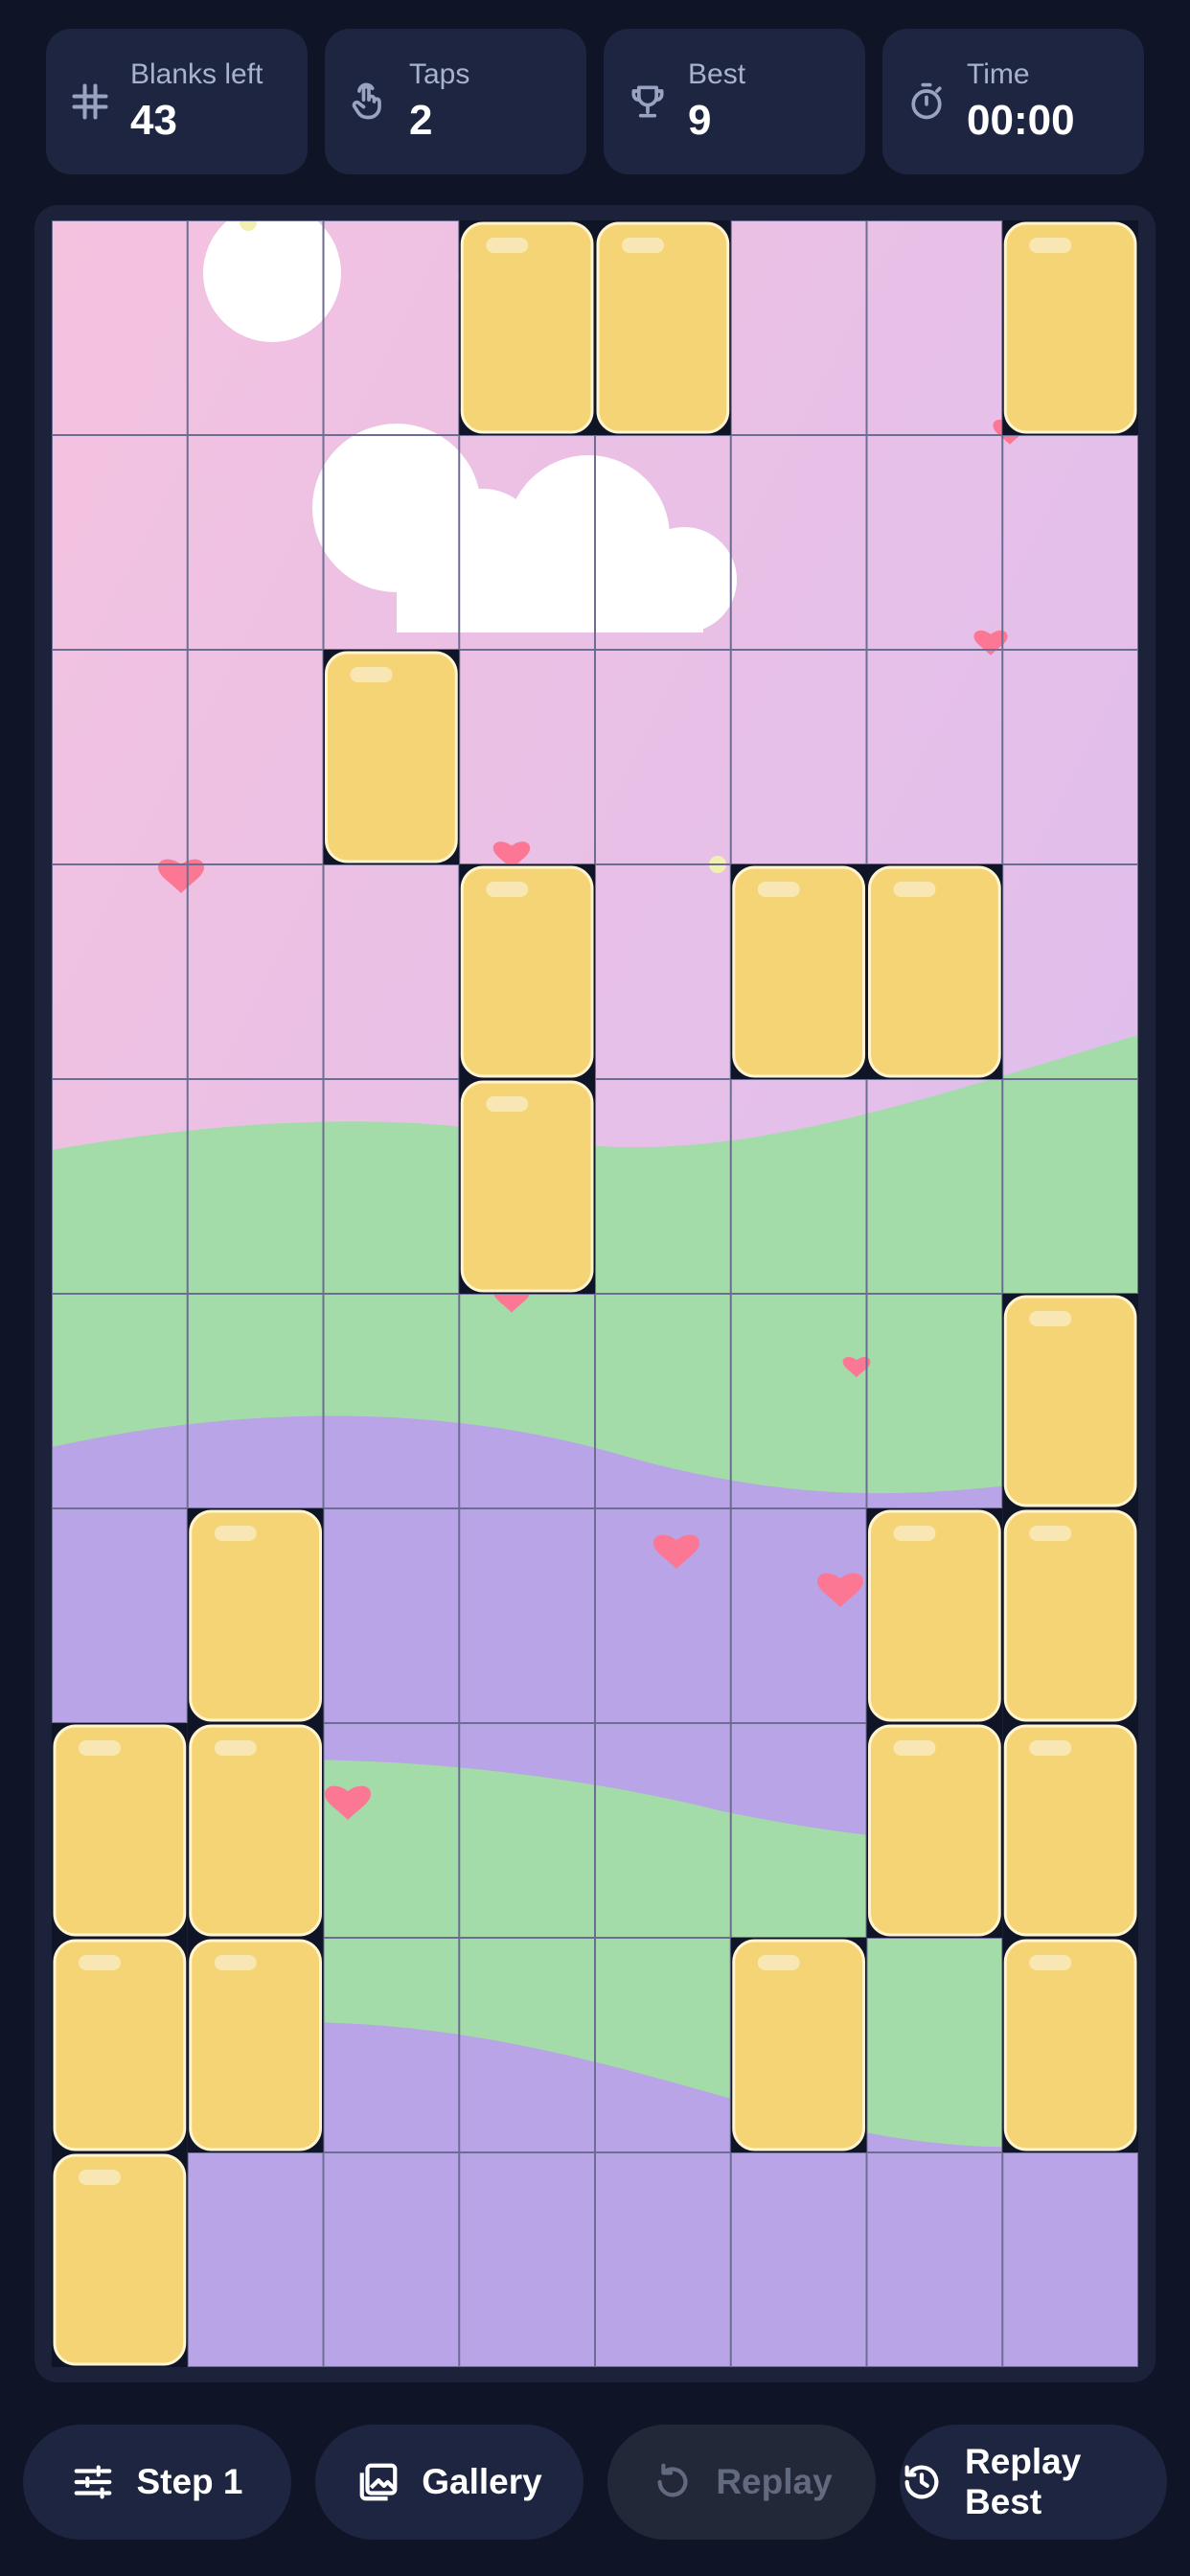 The image size is (1190, 2576). Describe the element at coordinates (440, 74) in the screenshot. I see `taps-label: Taps` at that location.